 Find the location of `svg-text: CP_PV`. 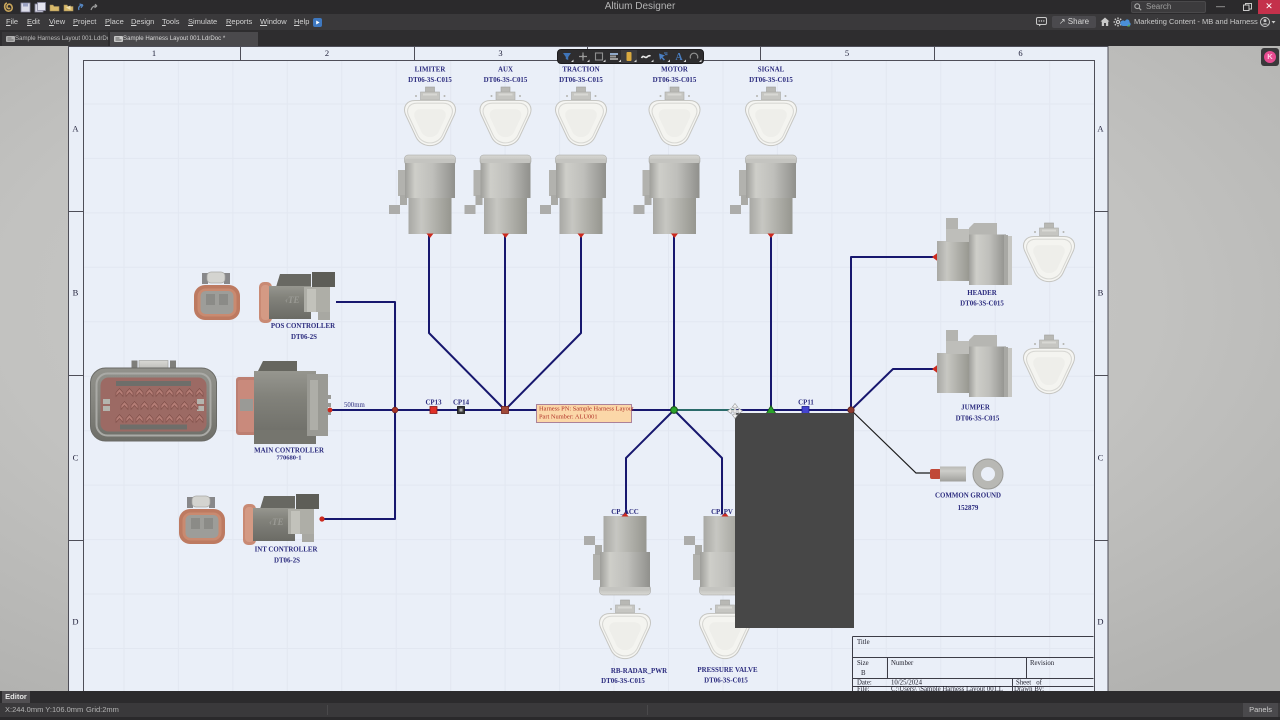

svg-text: CP_PV is located at coordinates (722, 512).